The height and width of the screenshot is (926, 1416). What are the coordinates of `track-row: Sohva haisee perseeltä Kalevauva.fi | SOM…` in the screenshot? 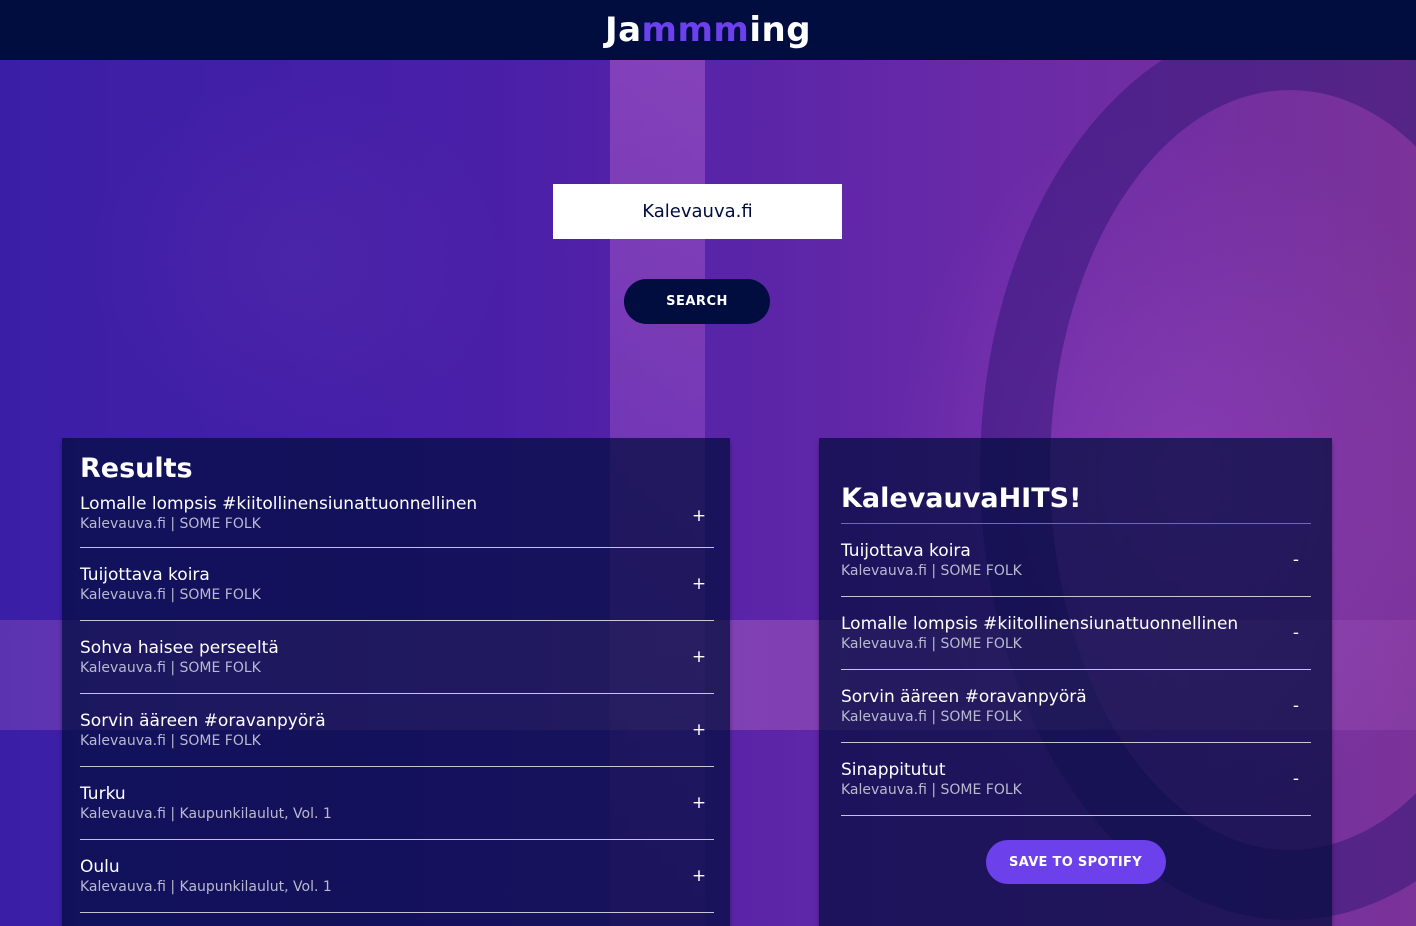 It's located at (397, 657).